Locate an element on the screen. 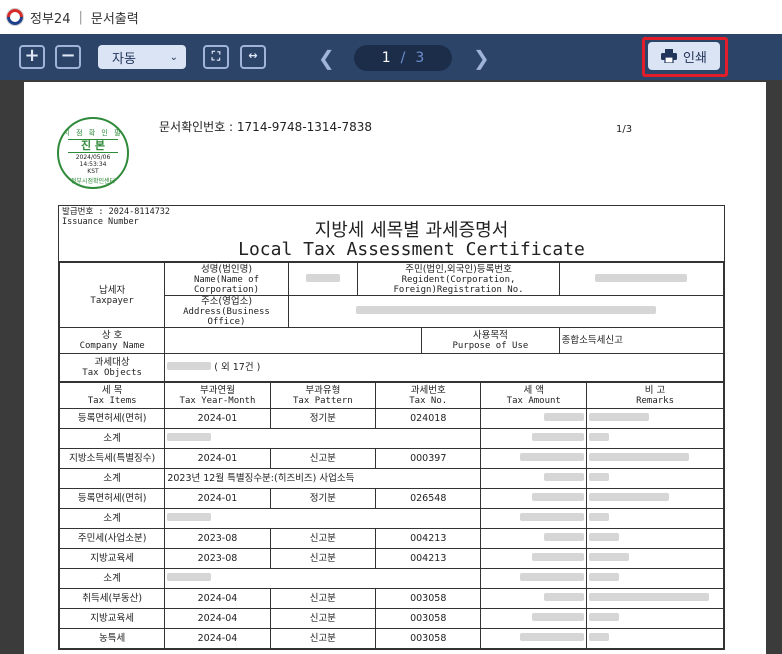  col-amount: 세 액 Tax Amount is located at coordinates (534, 395).